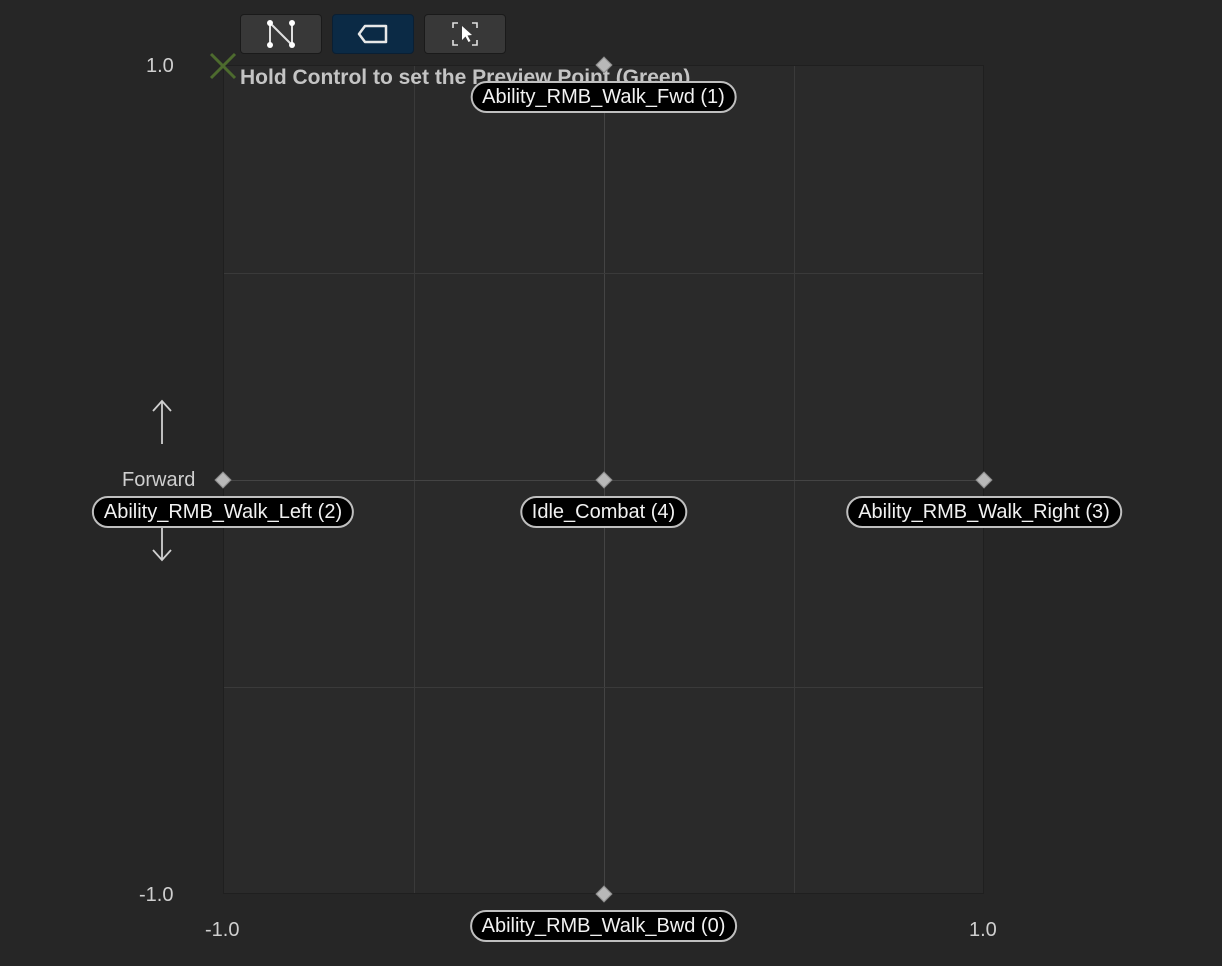 This screenshot has height=966, width=1222. Describe the element at coordinates (603, 511) in the screenshot. I see `sample-label: Idle_Combat (4)` at that location.